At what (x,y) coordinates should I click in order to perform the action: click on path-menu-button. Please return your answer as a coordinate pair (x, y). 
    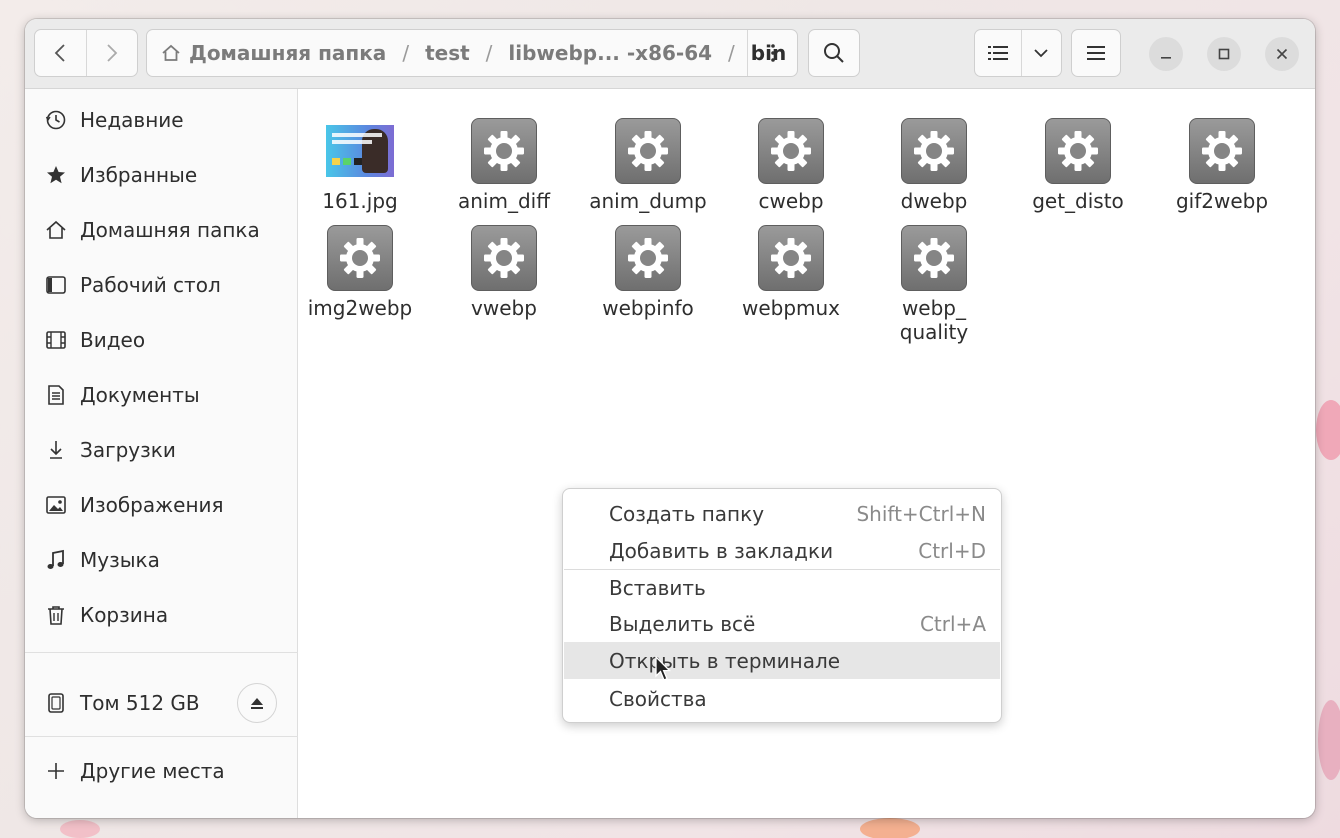
    Looking at the image, I should click on (772, 53).